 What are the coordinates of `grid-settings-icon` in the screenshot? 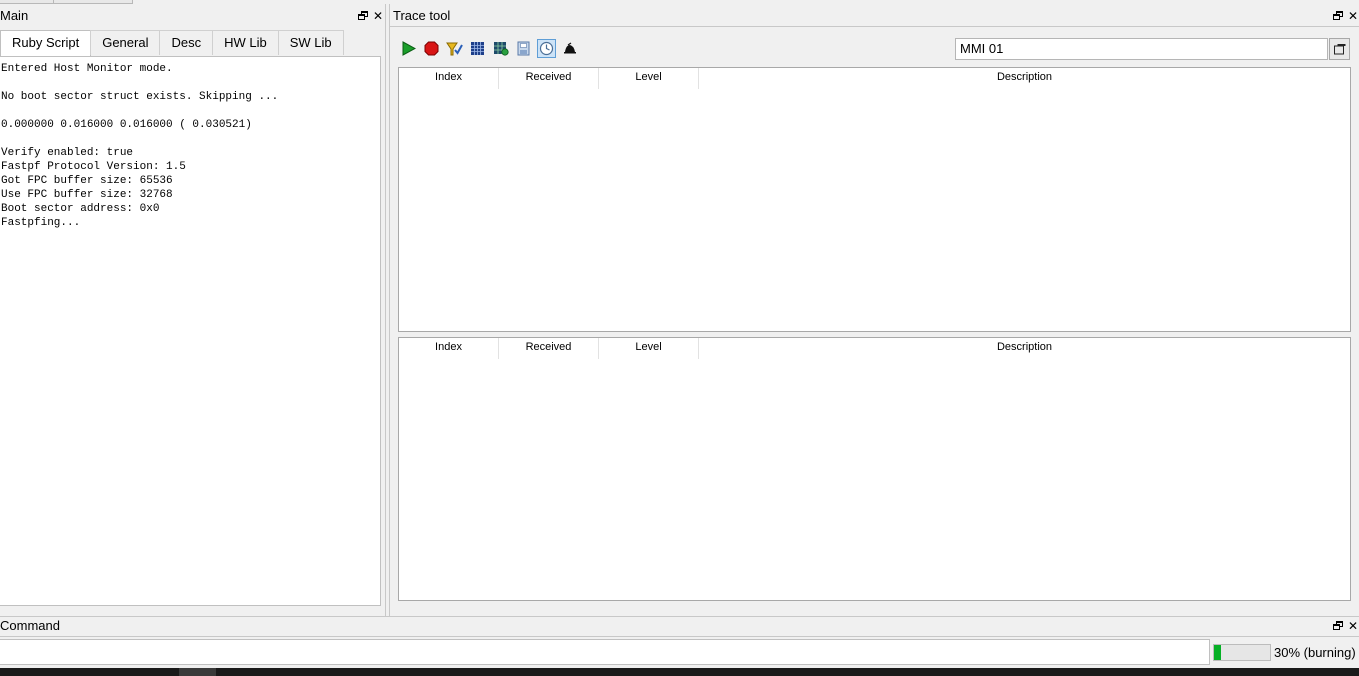 It's located at (500, 48).